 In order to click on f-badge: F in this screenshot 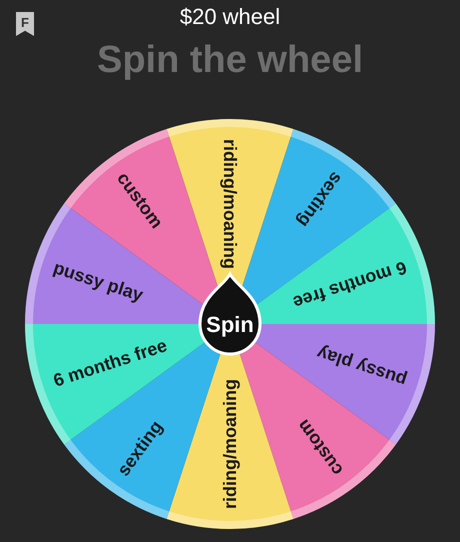, I will do `click(25, 24)`.